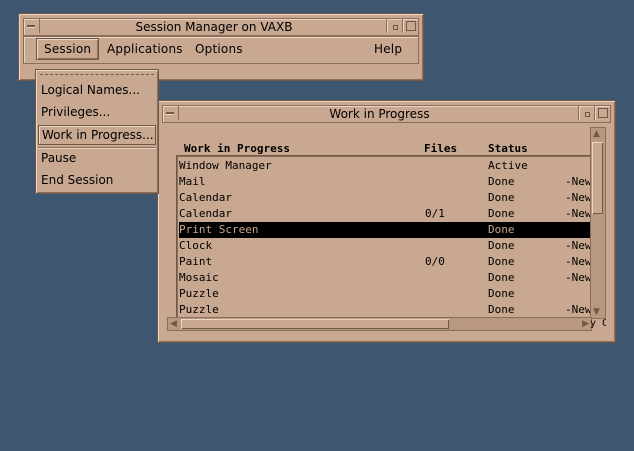 This screenshot has width=634, height=451. Describe the element at coordinates (596, 134) in the screenshot. I see `scroll-up-arrow-icon: ▲` at that location.